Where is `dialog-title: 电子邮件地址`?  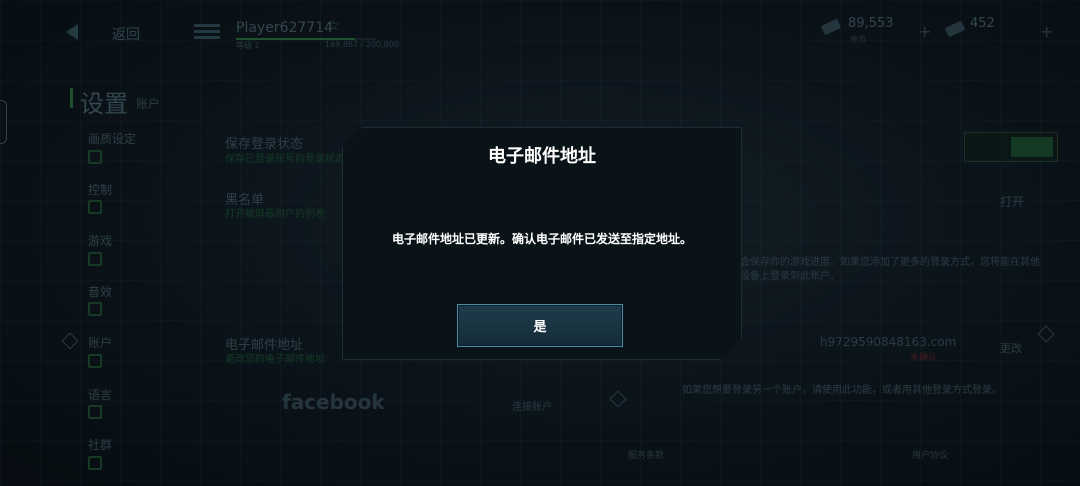
dialog-title: 电子邮件地址 is located at coordinates (542, 156).